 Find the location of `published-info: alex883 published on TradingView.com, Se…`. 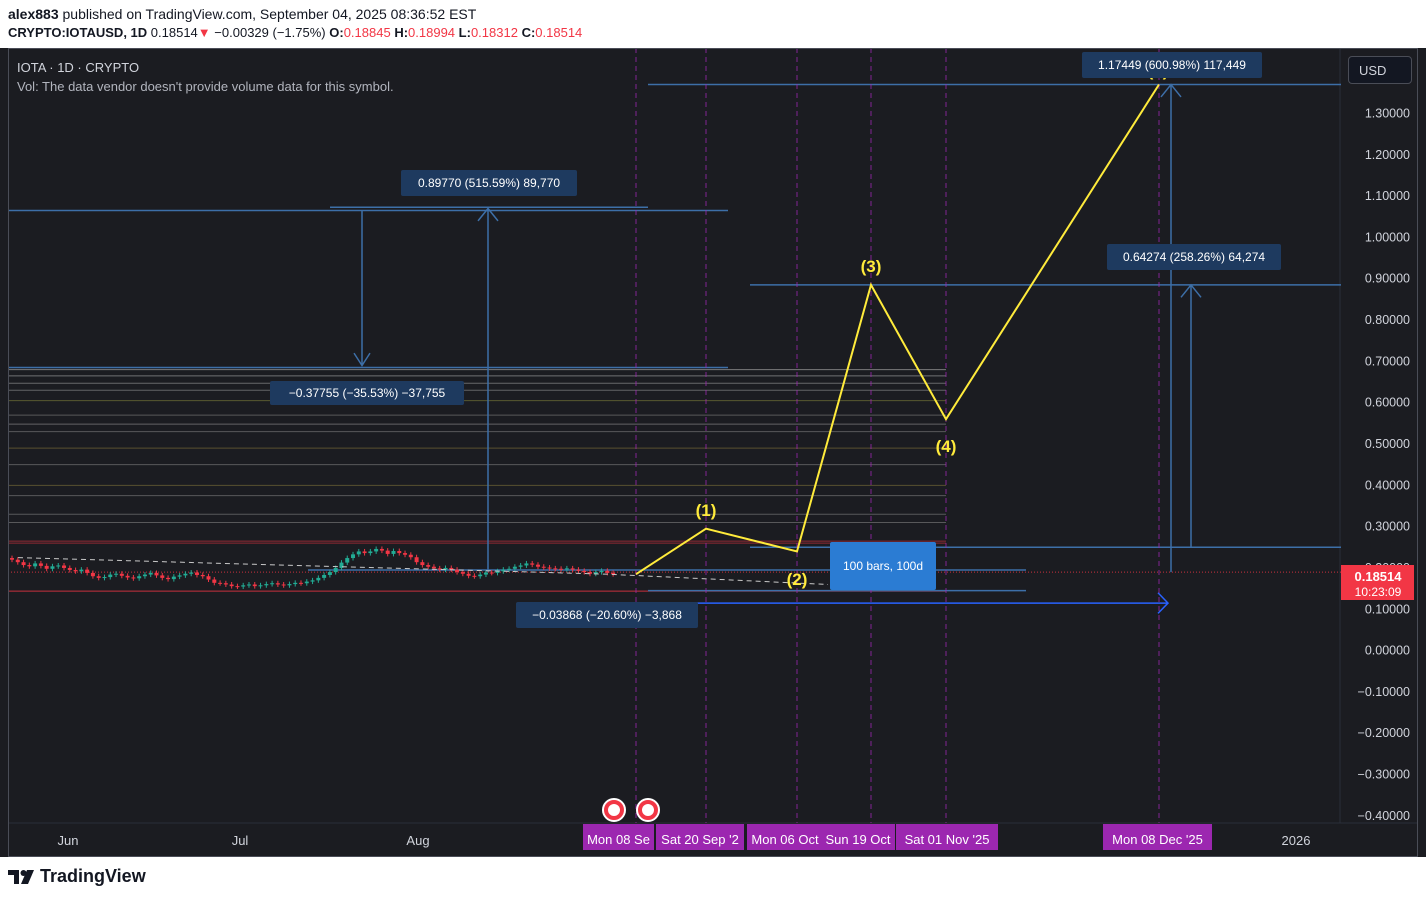

published-info: alex883 published on TradingView.com, Se… is located at coordinates (242, 14).